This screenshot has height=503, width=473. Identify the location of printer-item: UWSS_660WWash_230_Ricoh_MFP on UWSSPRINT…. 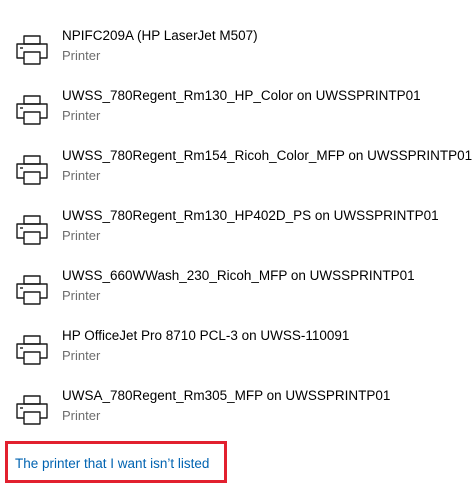
(230, 290).